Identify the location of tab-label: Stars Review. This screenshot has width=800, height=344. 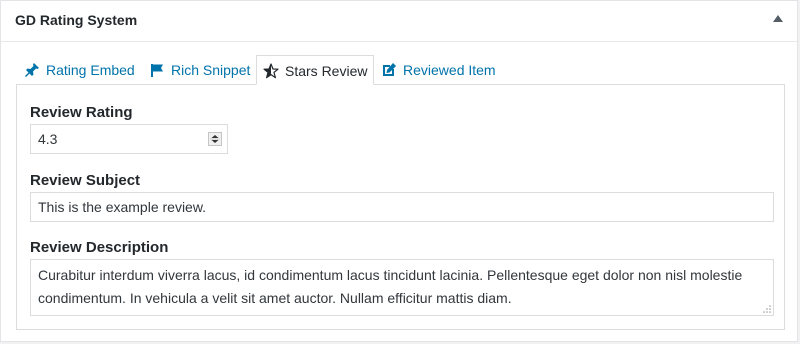
(326, 71).